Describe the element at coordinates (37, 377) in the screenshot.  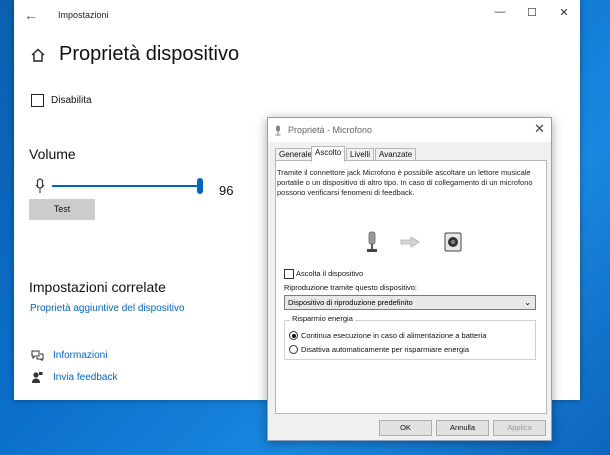
I see `feedback-person-icon` at that location.